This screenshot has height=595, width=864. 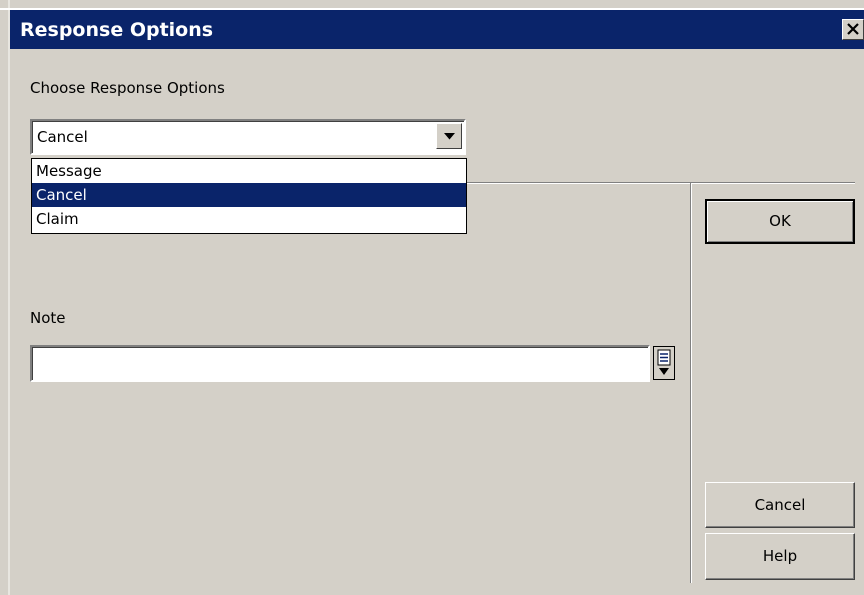 What do you see at coordinates (117, 30) in the screenshot?
I see `window-title: Response Options` at bounding box center [117, 30].